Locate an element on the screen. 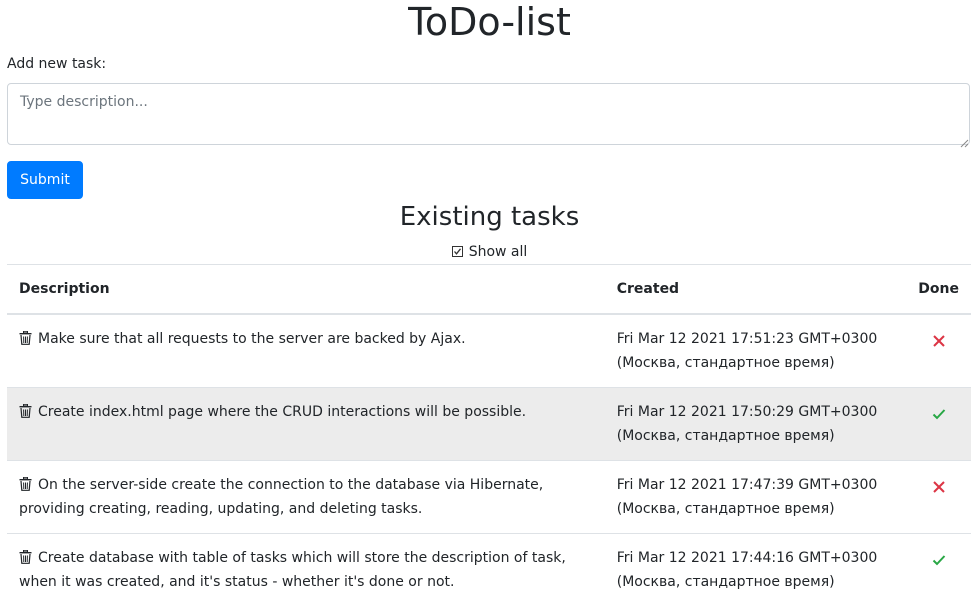 Image resolution: width=979 pixels, height=615 pixels. table-header-row: Description Created Done is located at coordinates (489, 289).